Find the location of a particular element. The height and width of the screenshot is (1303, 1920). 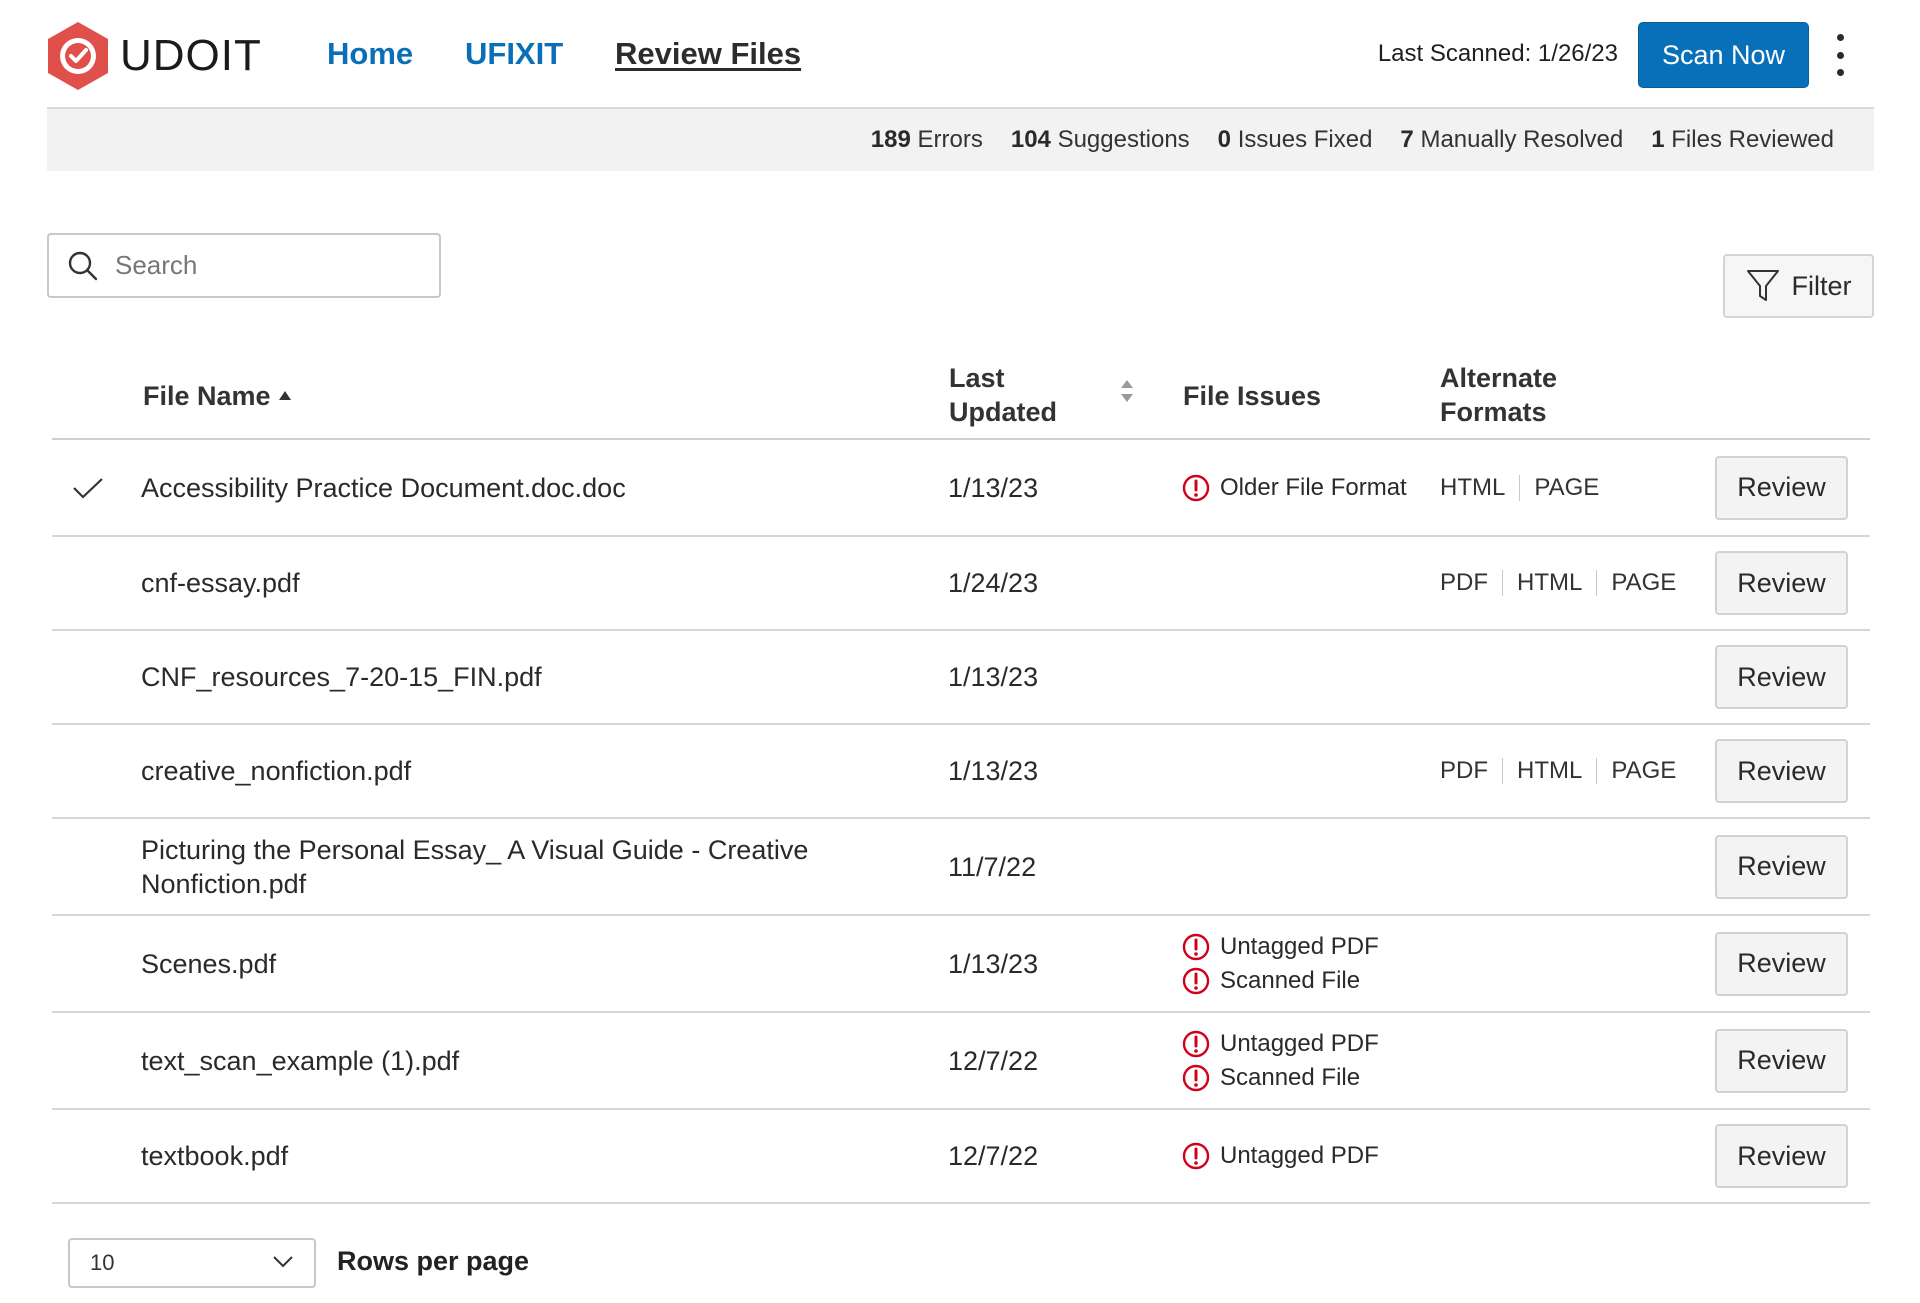

rows-per-page-label: Rows per page is located at coordinates (433, 1261).